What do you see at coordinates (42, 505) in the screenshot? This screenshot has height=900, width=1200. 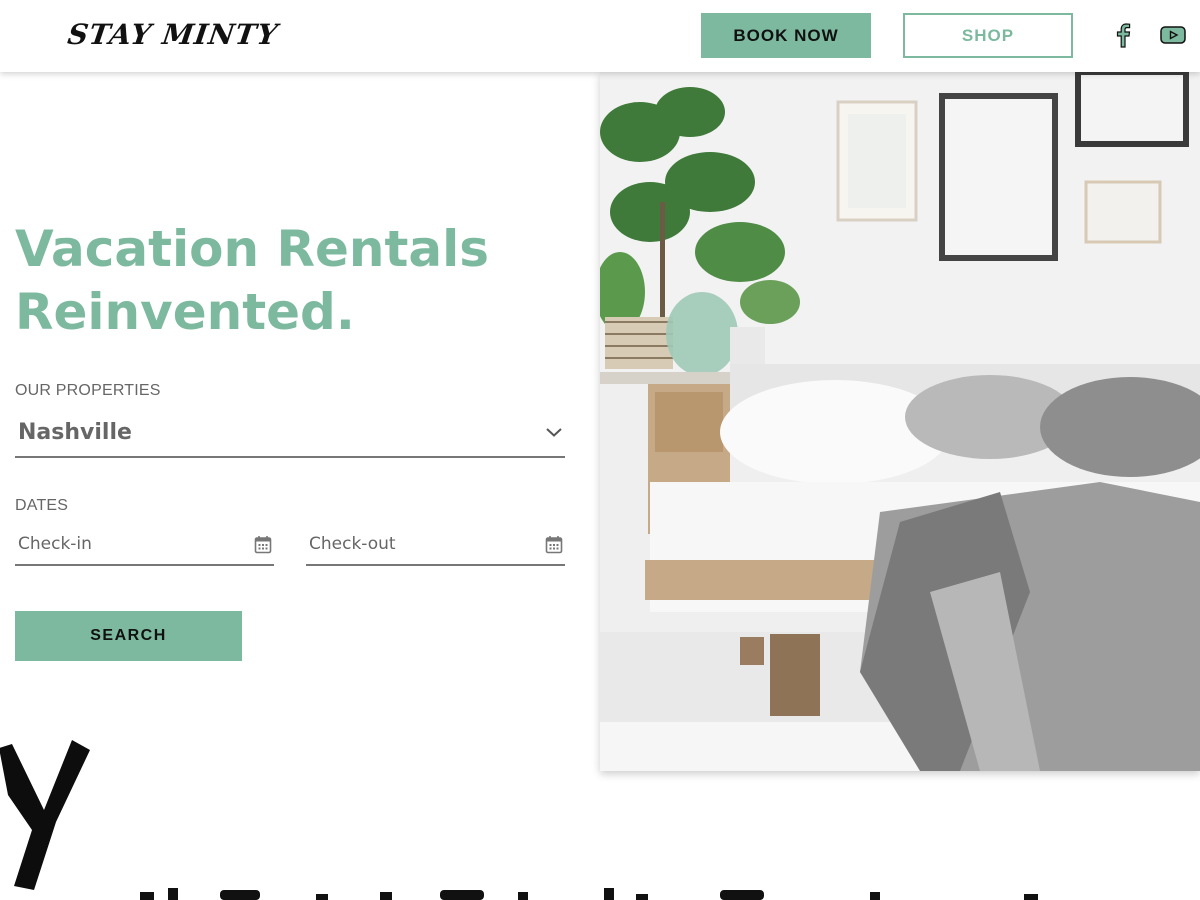 I see `dates-label: DATES` at bounding box center [42, 505].